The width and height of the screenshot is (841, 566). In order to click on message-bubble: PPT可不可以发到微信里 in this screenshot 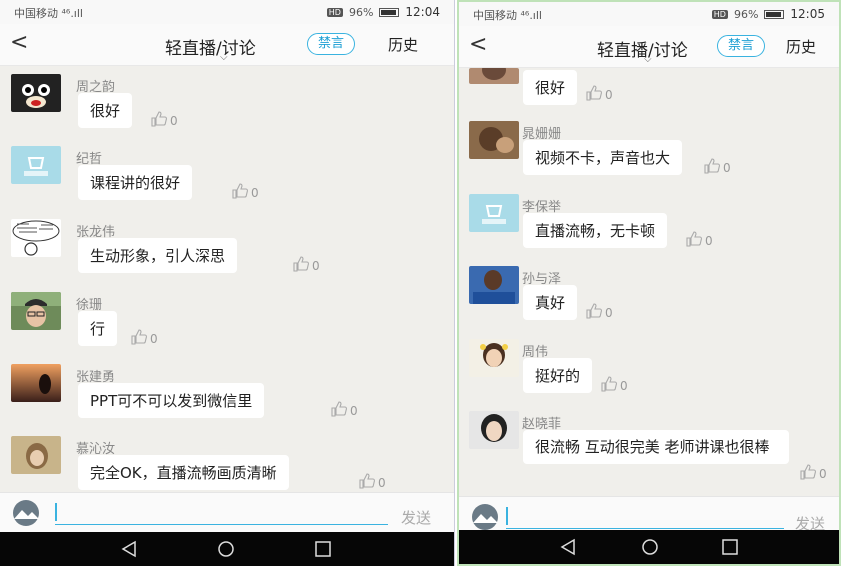, I will do `click(171, 400)`.